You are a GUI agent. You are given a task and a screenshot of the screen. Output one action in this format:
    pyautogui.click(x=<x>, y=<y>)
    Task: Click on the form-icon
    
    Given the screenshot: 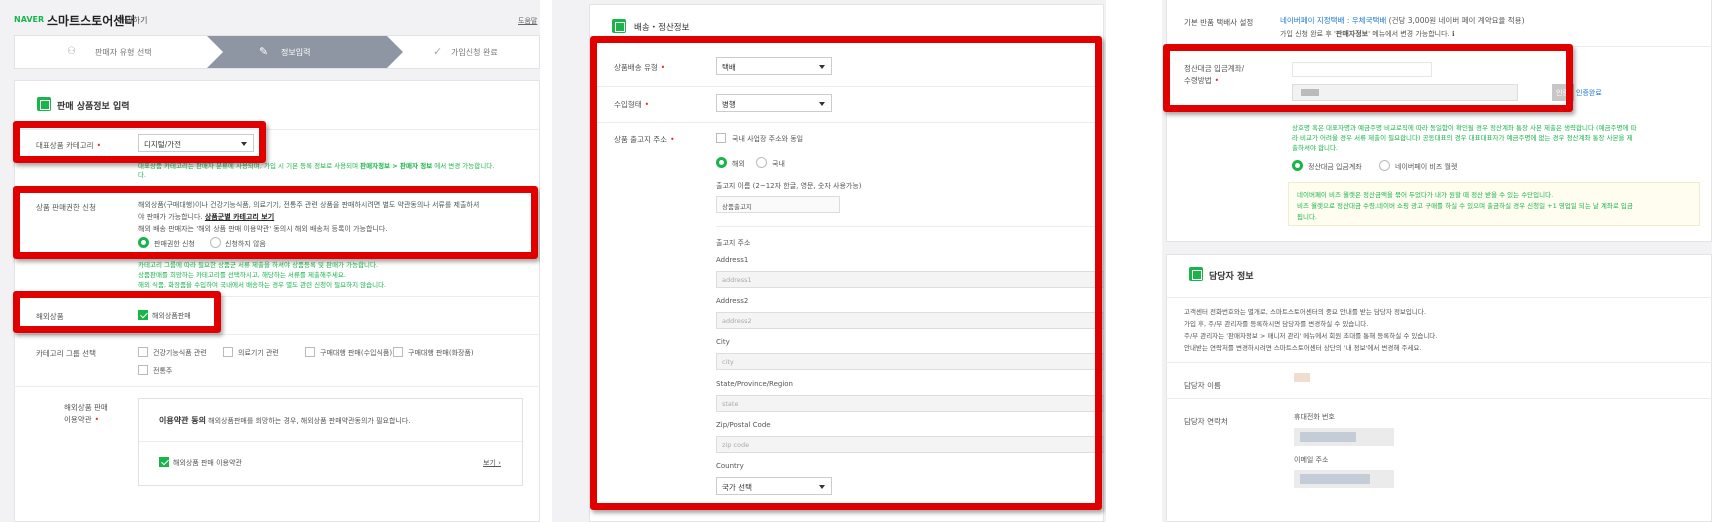 What is the action you would take?
    pyautogui.click(x=44, y=104)
    